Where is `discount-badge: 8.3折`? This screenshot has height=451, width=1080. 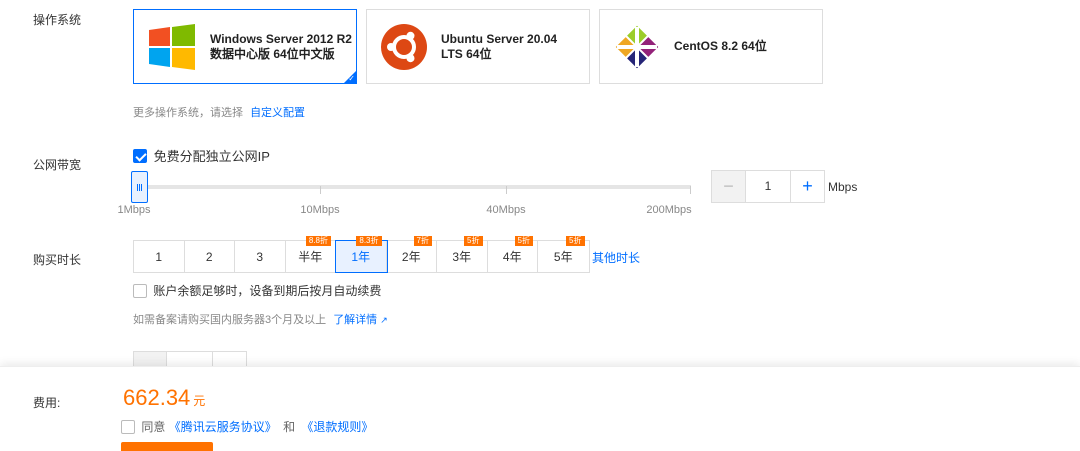 discount-badge: 8.3折 is located at coordinates (369, 241).